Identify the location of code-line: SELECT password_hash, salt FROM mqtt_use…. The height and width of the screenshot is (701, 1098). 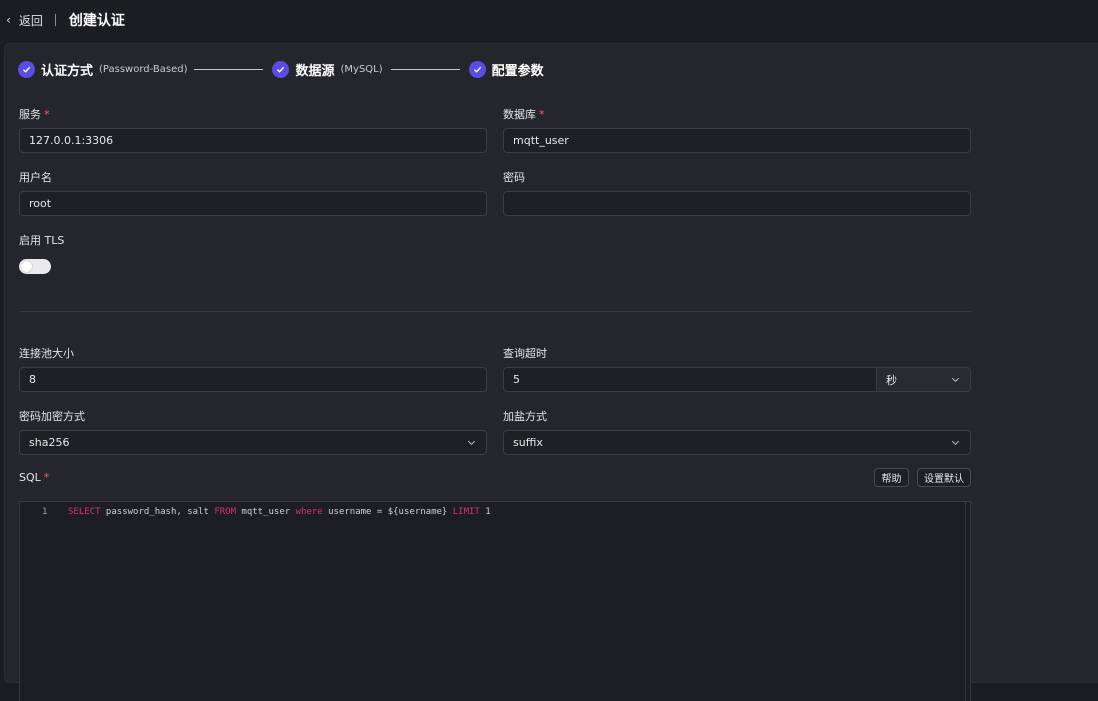
(279, 512).